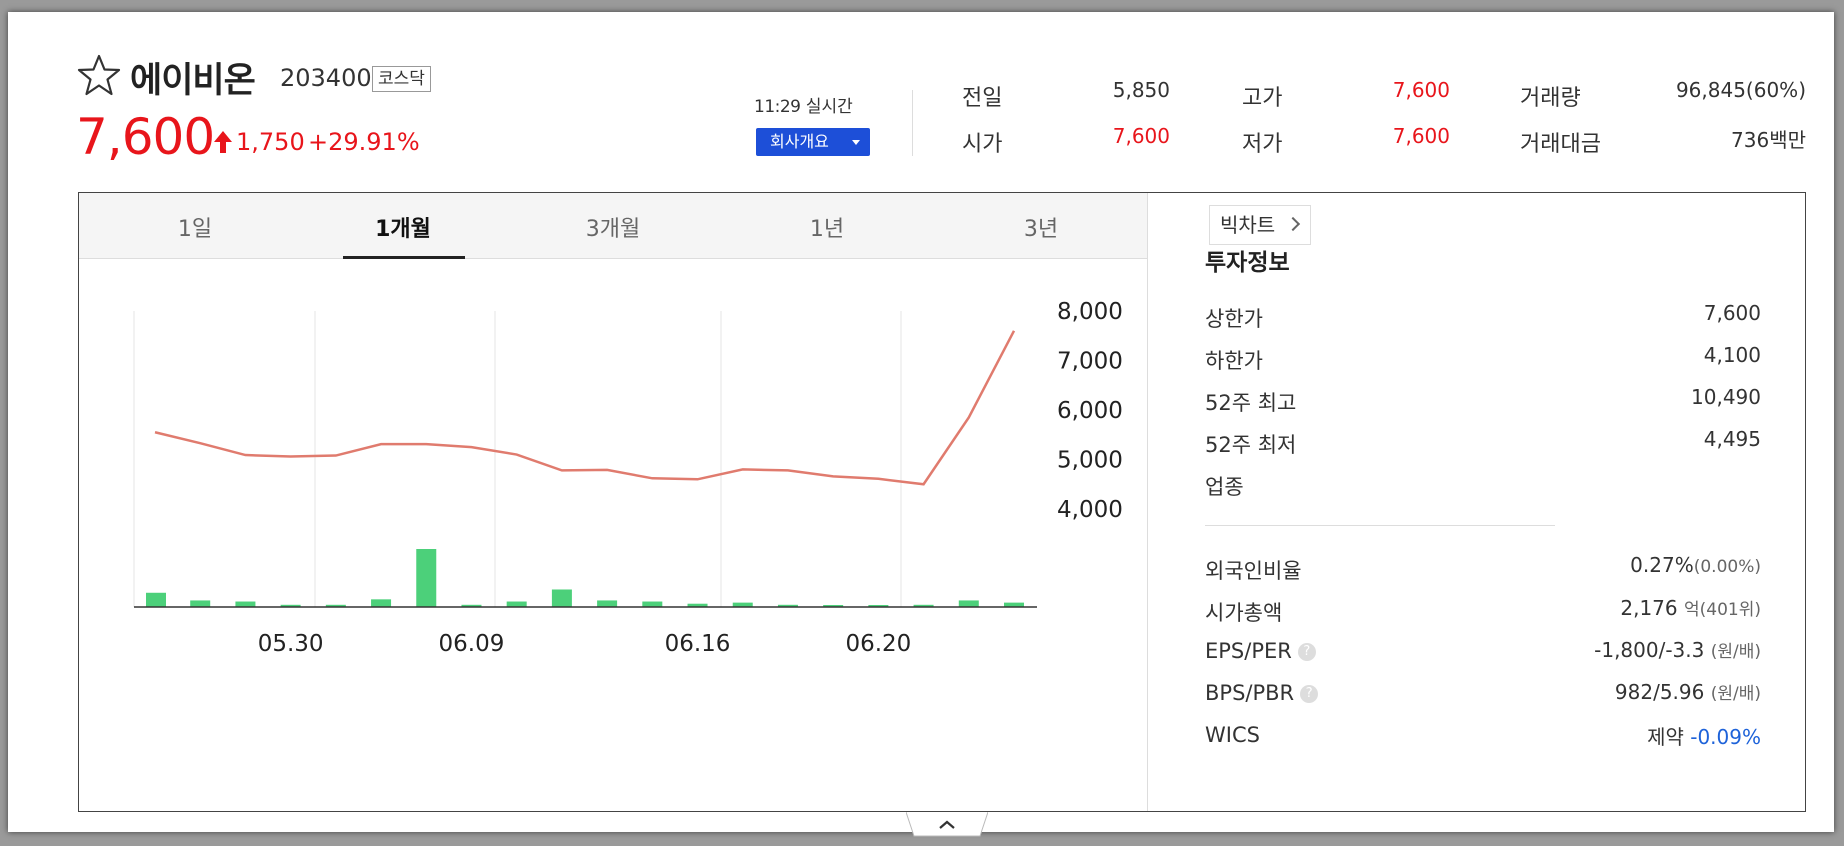 The height and width of the screenshot is (846, 1844). Describe the element at coordinates (1730, 610) in the screenshot. I see `market-cap-rank: (401위)` at that location.